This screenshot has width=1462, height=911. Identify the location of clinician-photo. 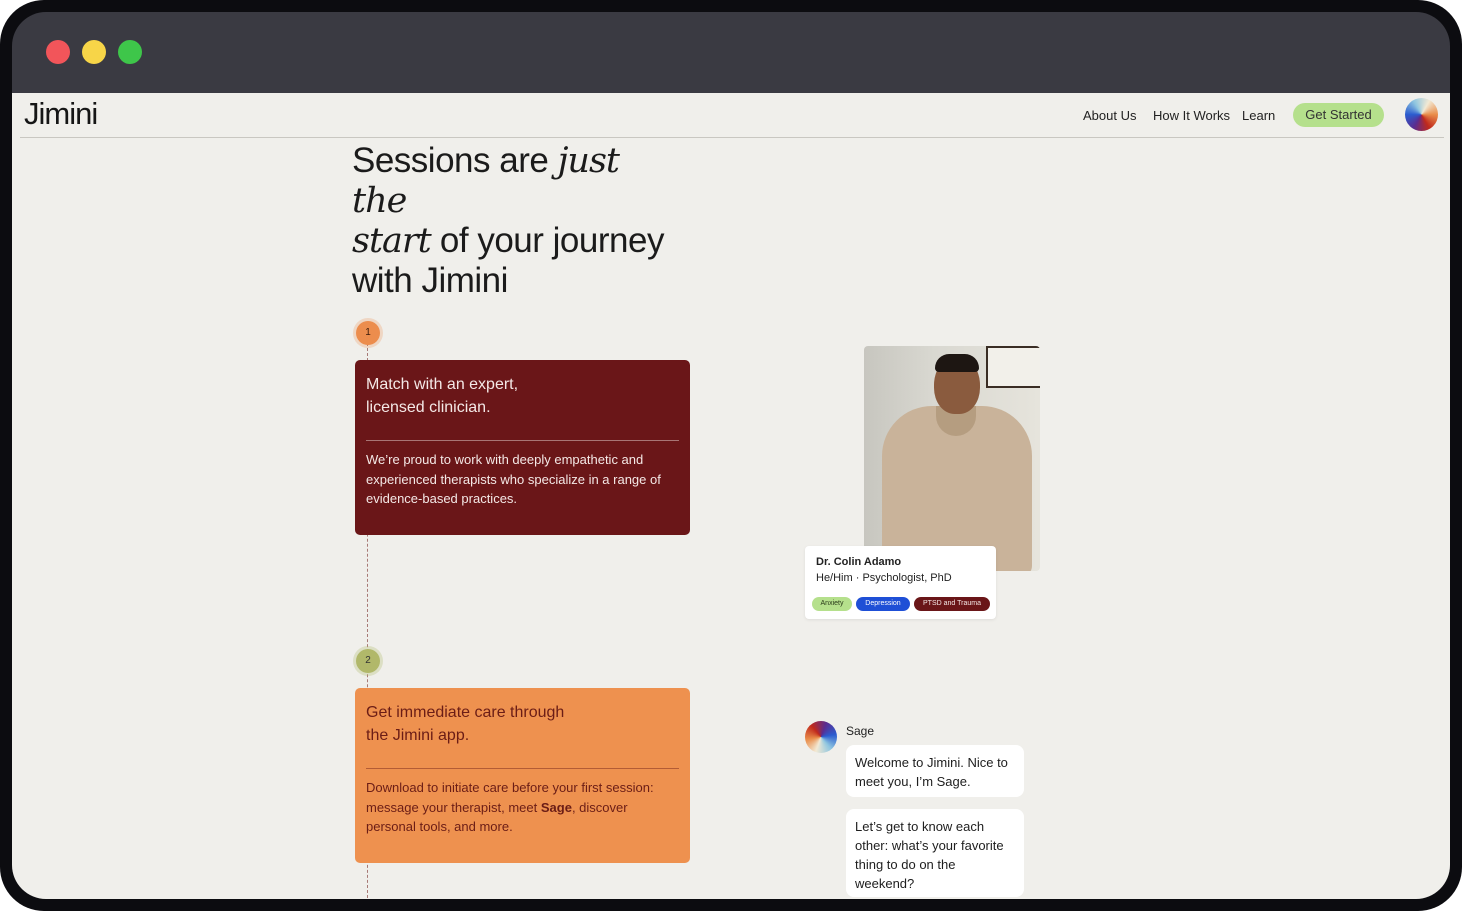
(952, 458).